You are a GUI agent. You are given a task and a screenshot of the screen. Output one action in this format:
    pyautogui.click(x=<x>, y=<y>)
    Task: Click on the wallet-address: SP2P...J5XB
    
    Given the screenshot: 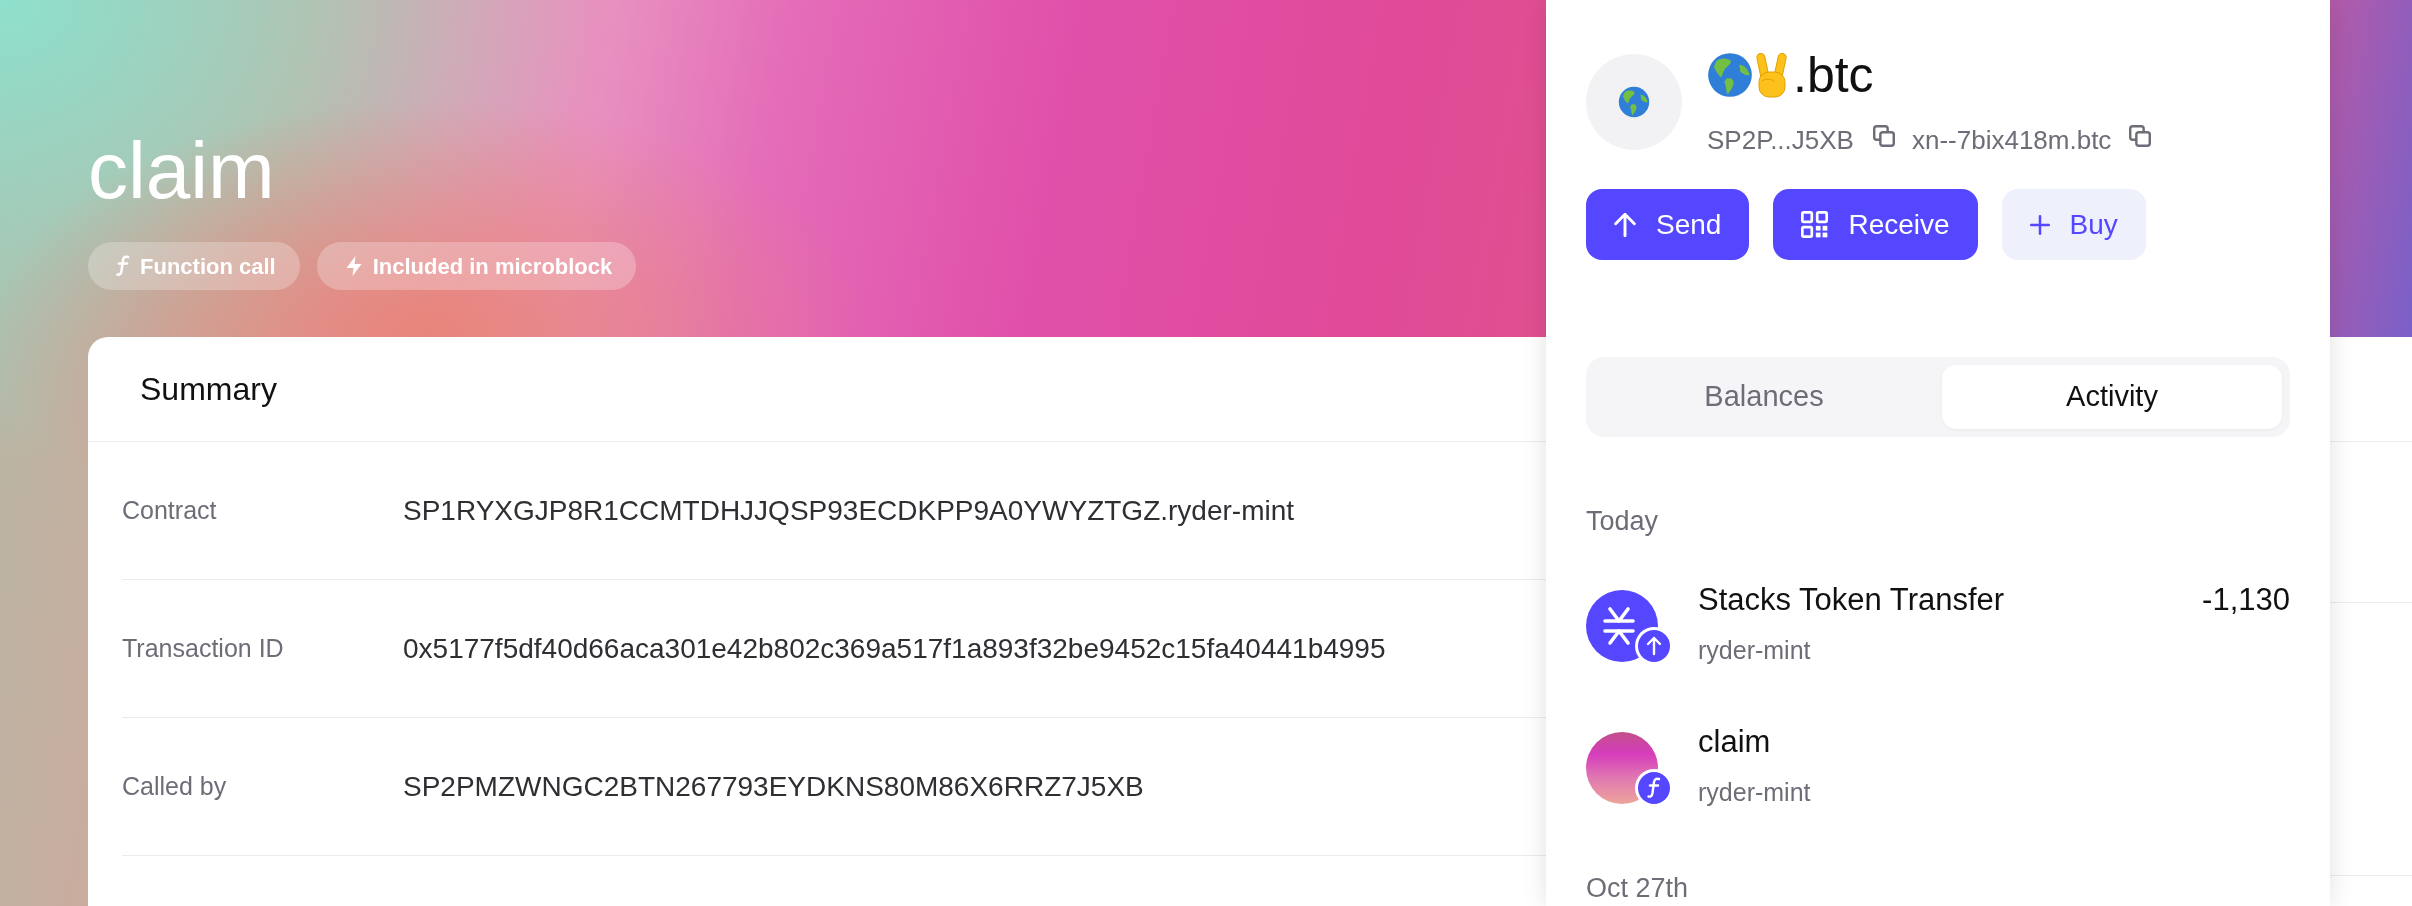 What is the action you would take?
    pyautogui.click(x=1780, y=140)
    